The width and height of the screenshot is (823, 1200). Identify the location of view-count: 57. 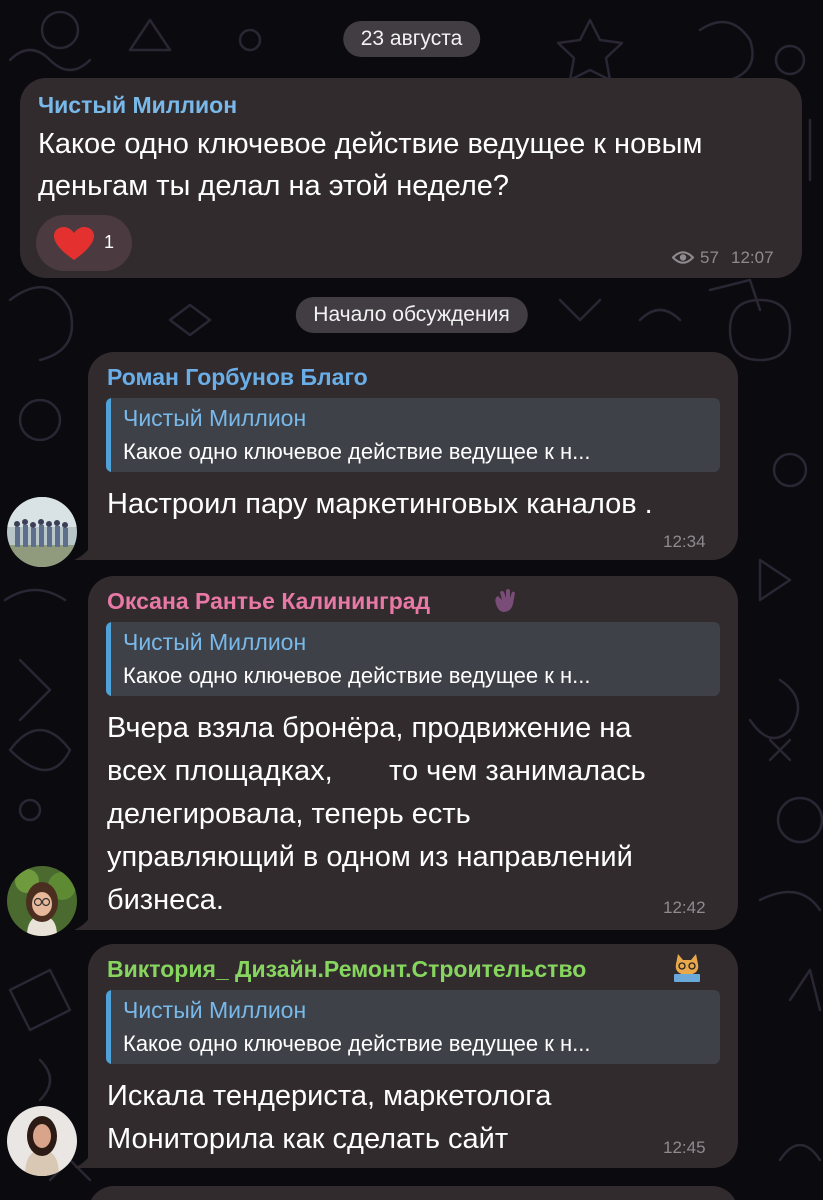
(709, 257).